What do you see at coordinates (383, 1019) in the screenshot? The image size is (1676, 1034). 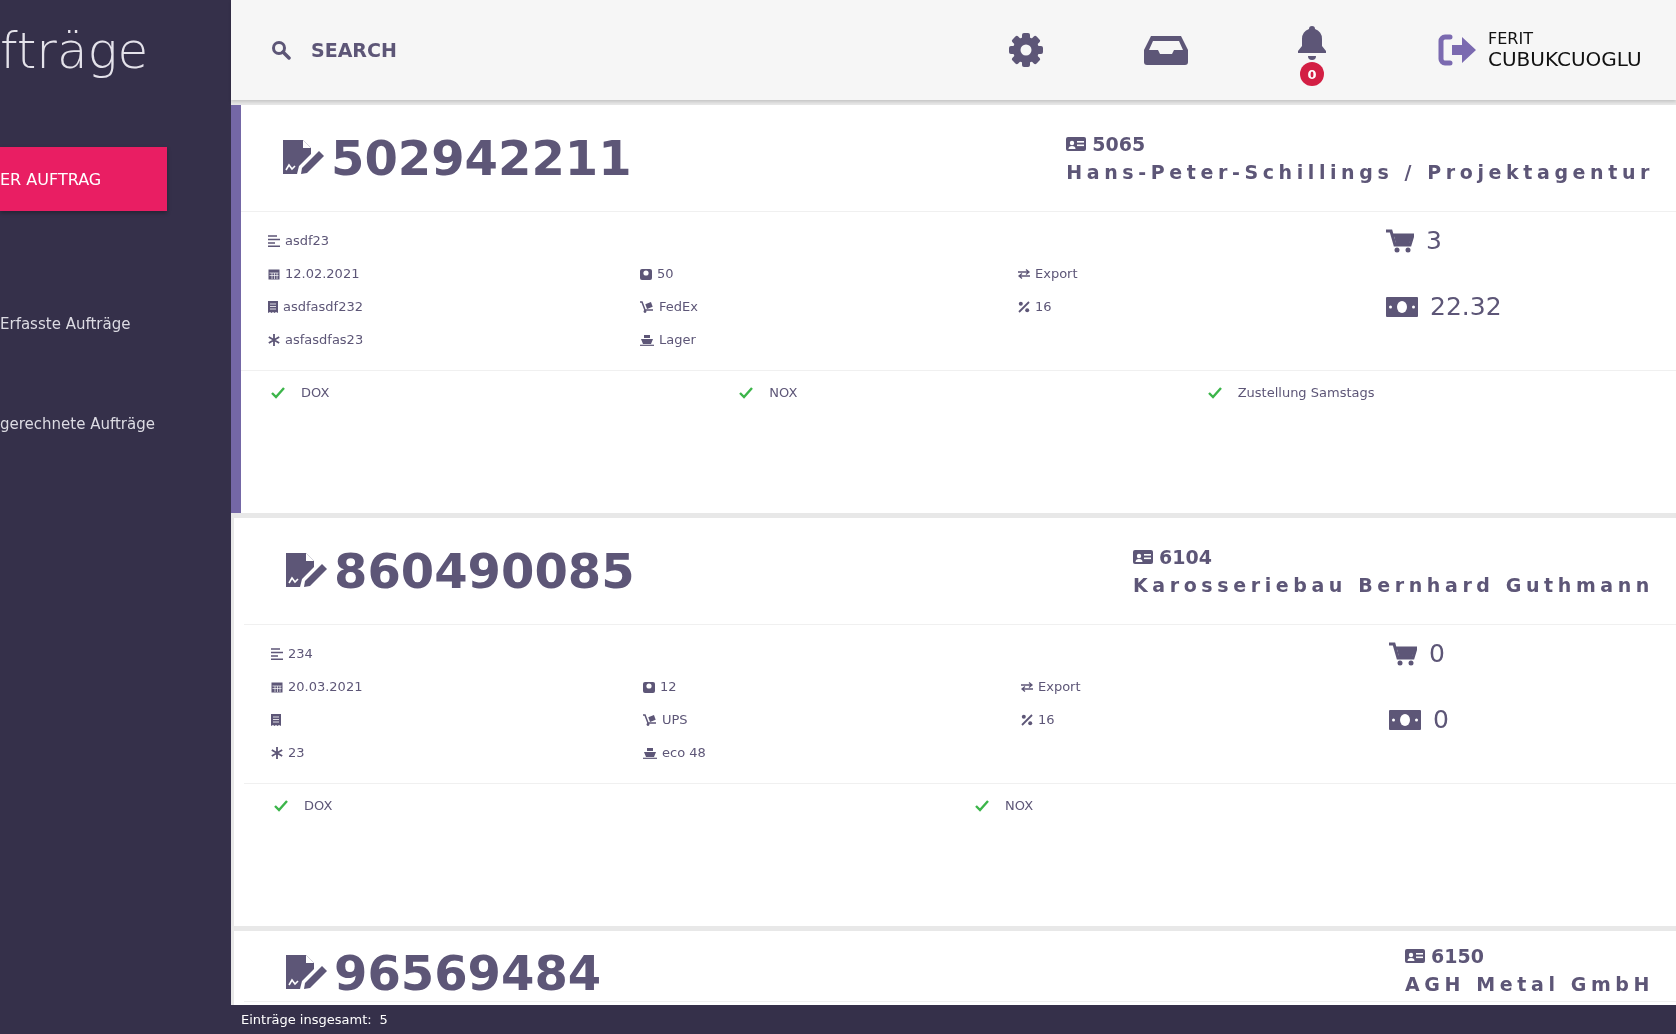 I see `total-entries-count: 5` at bounding box center [383, 1019].